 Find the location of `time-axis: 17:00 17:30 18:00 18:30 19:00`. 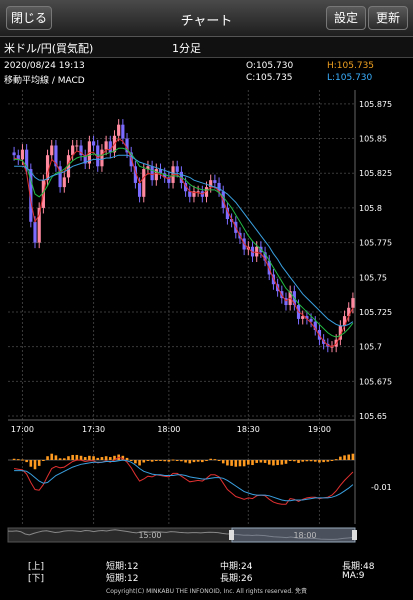

time-axis: 17:00 17:30 18:00 18:30 19:00 is located at coordinates (171, 429).